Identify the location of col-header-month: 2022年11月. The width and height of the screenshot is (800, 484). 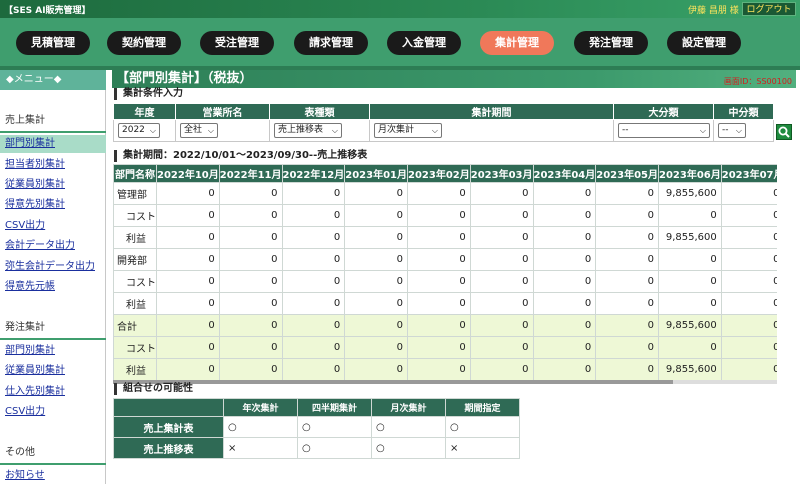
(250, 173).